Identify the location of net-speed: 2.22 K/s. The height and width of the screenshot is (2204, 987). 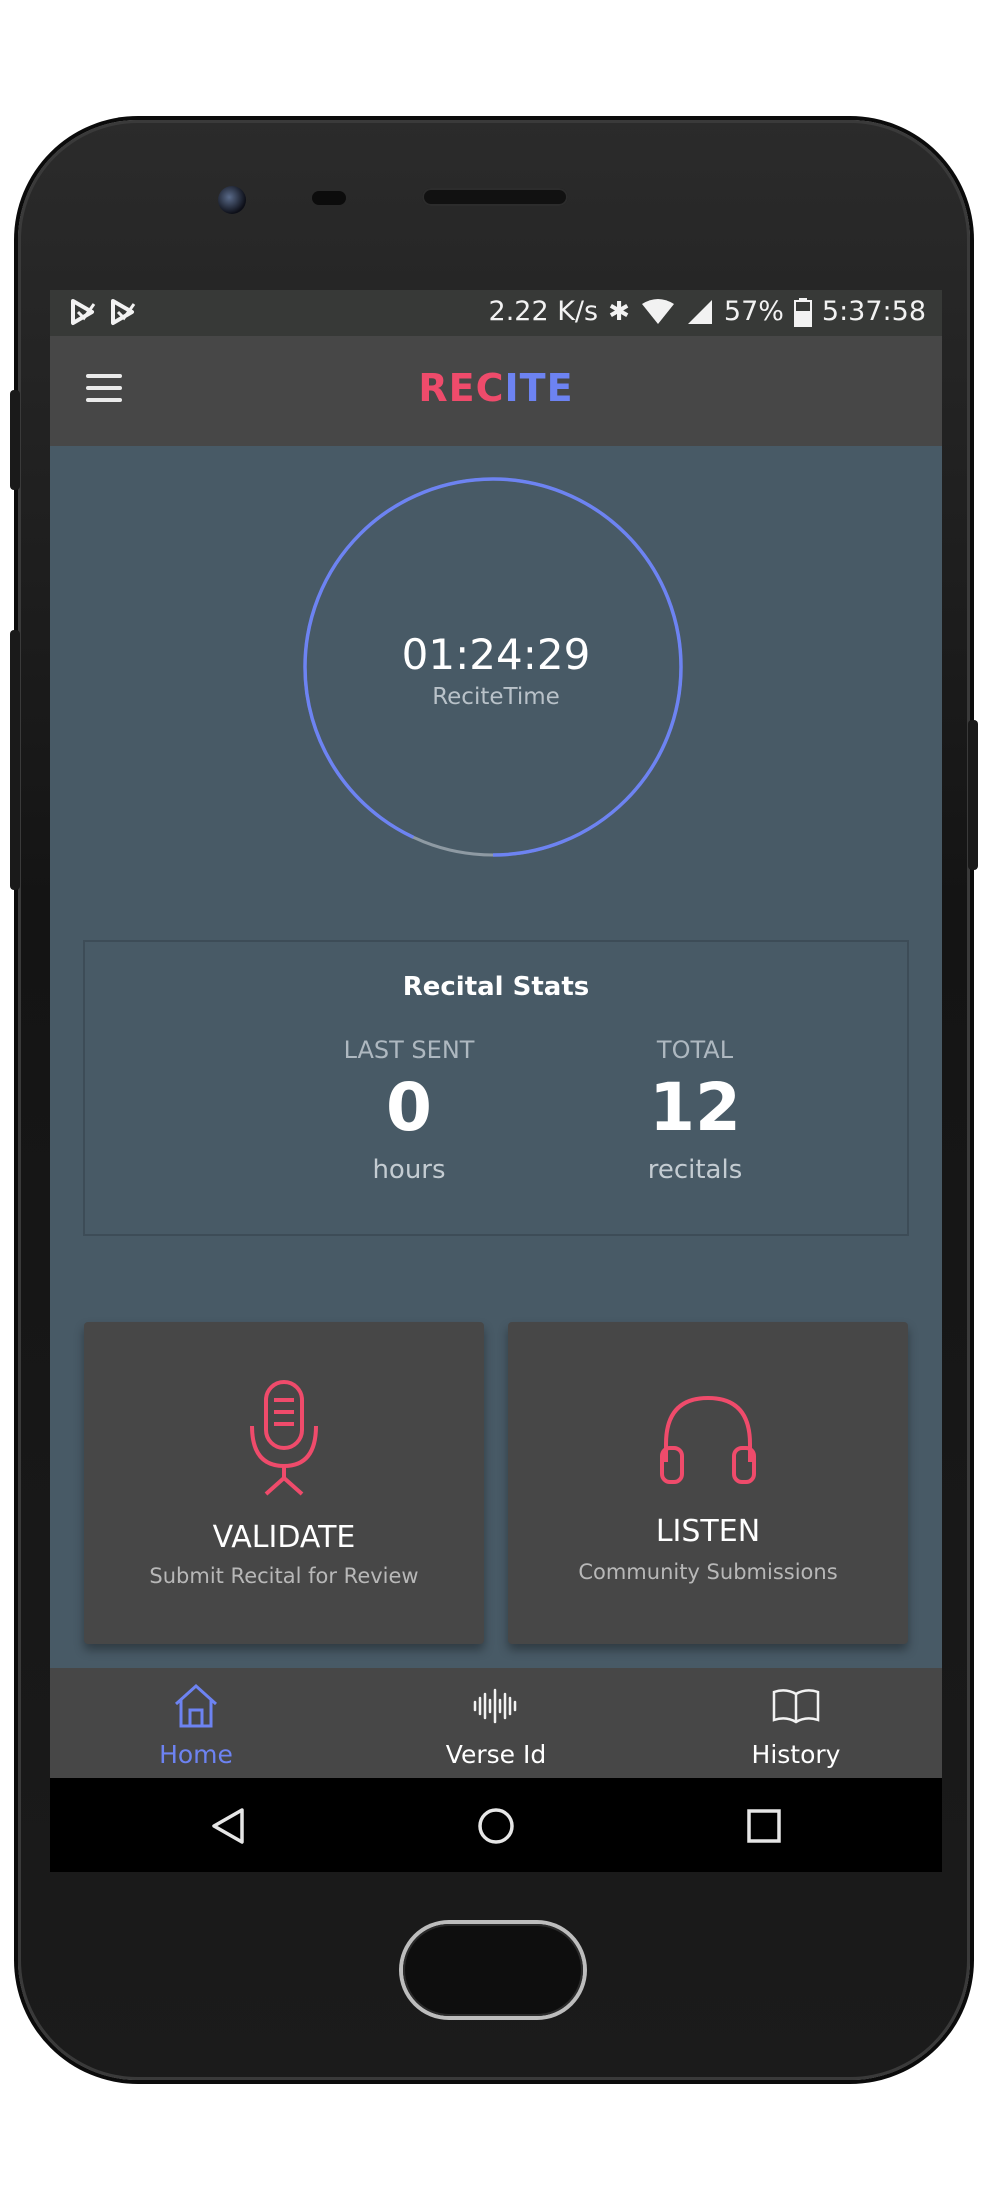
(543, 311).